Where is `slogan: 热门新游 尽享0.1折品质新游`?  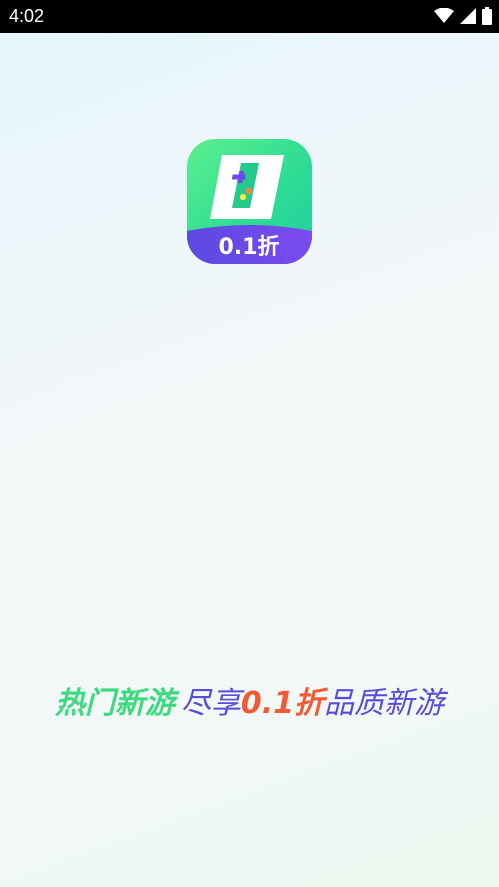
slogan: 热门新游 尽享0.1折品质新游 is located at coordinates (249, 704).